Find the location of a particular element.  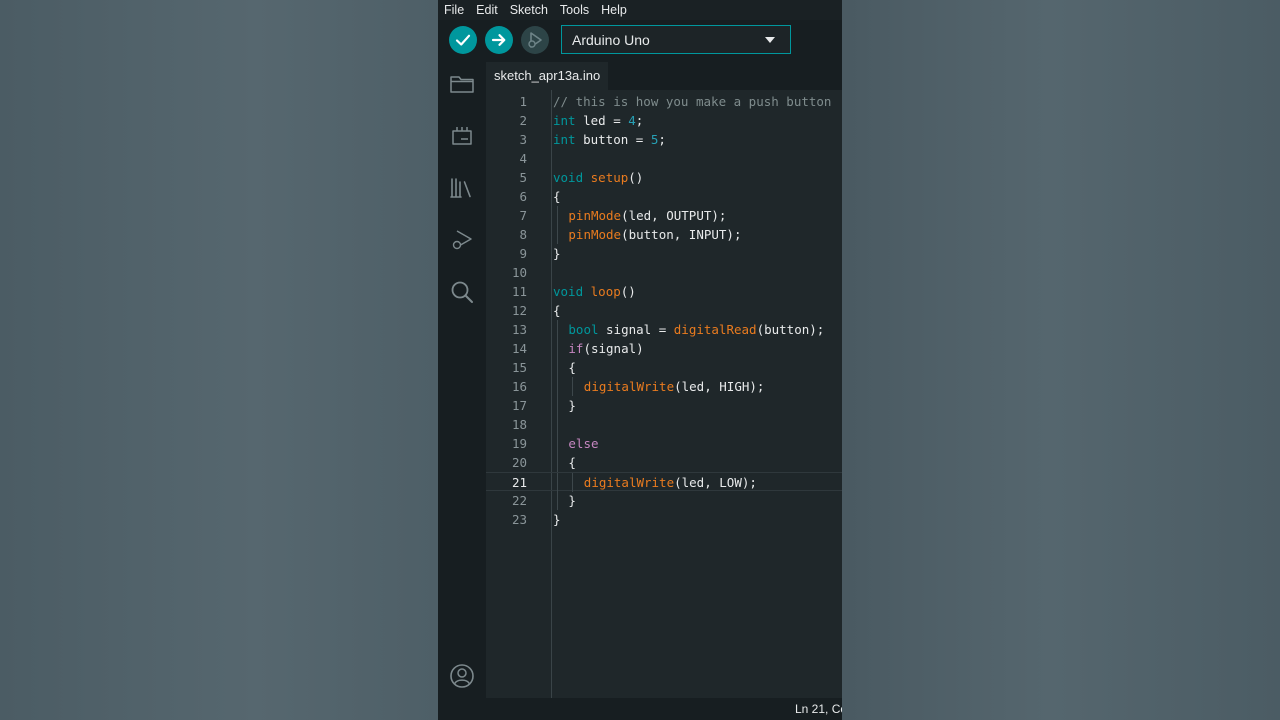

line-number: 19 is located at coordinates (519, 443).